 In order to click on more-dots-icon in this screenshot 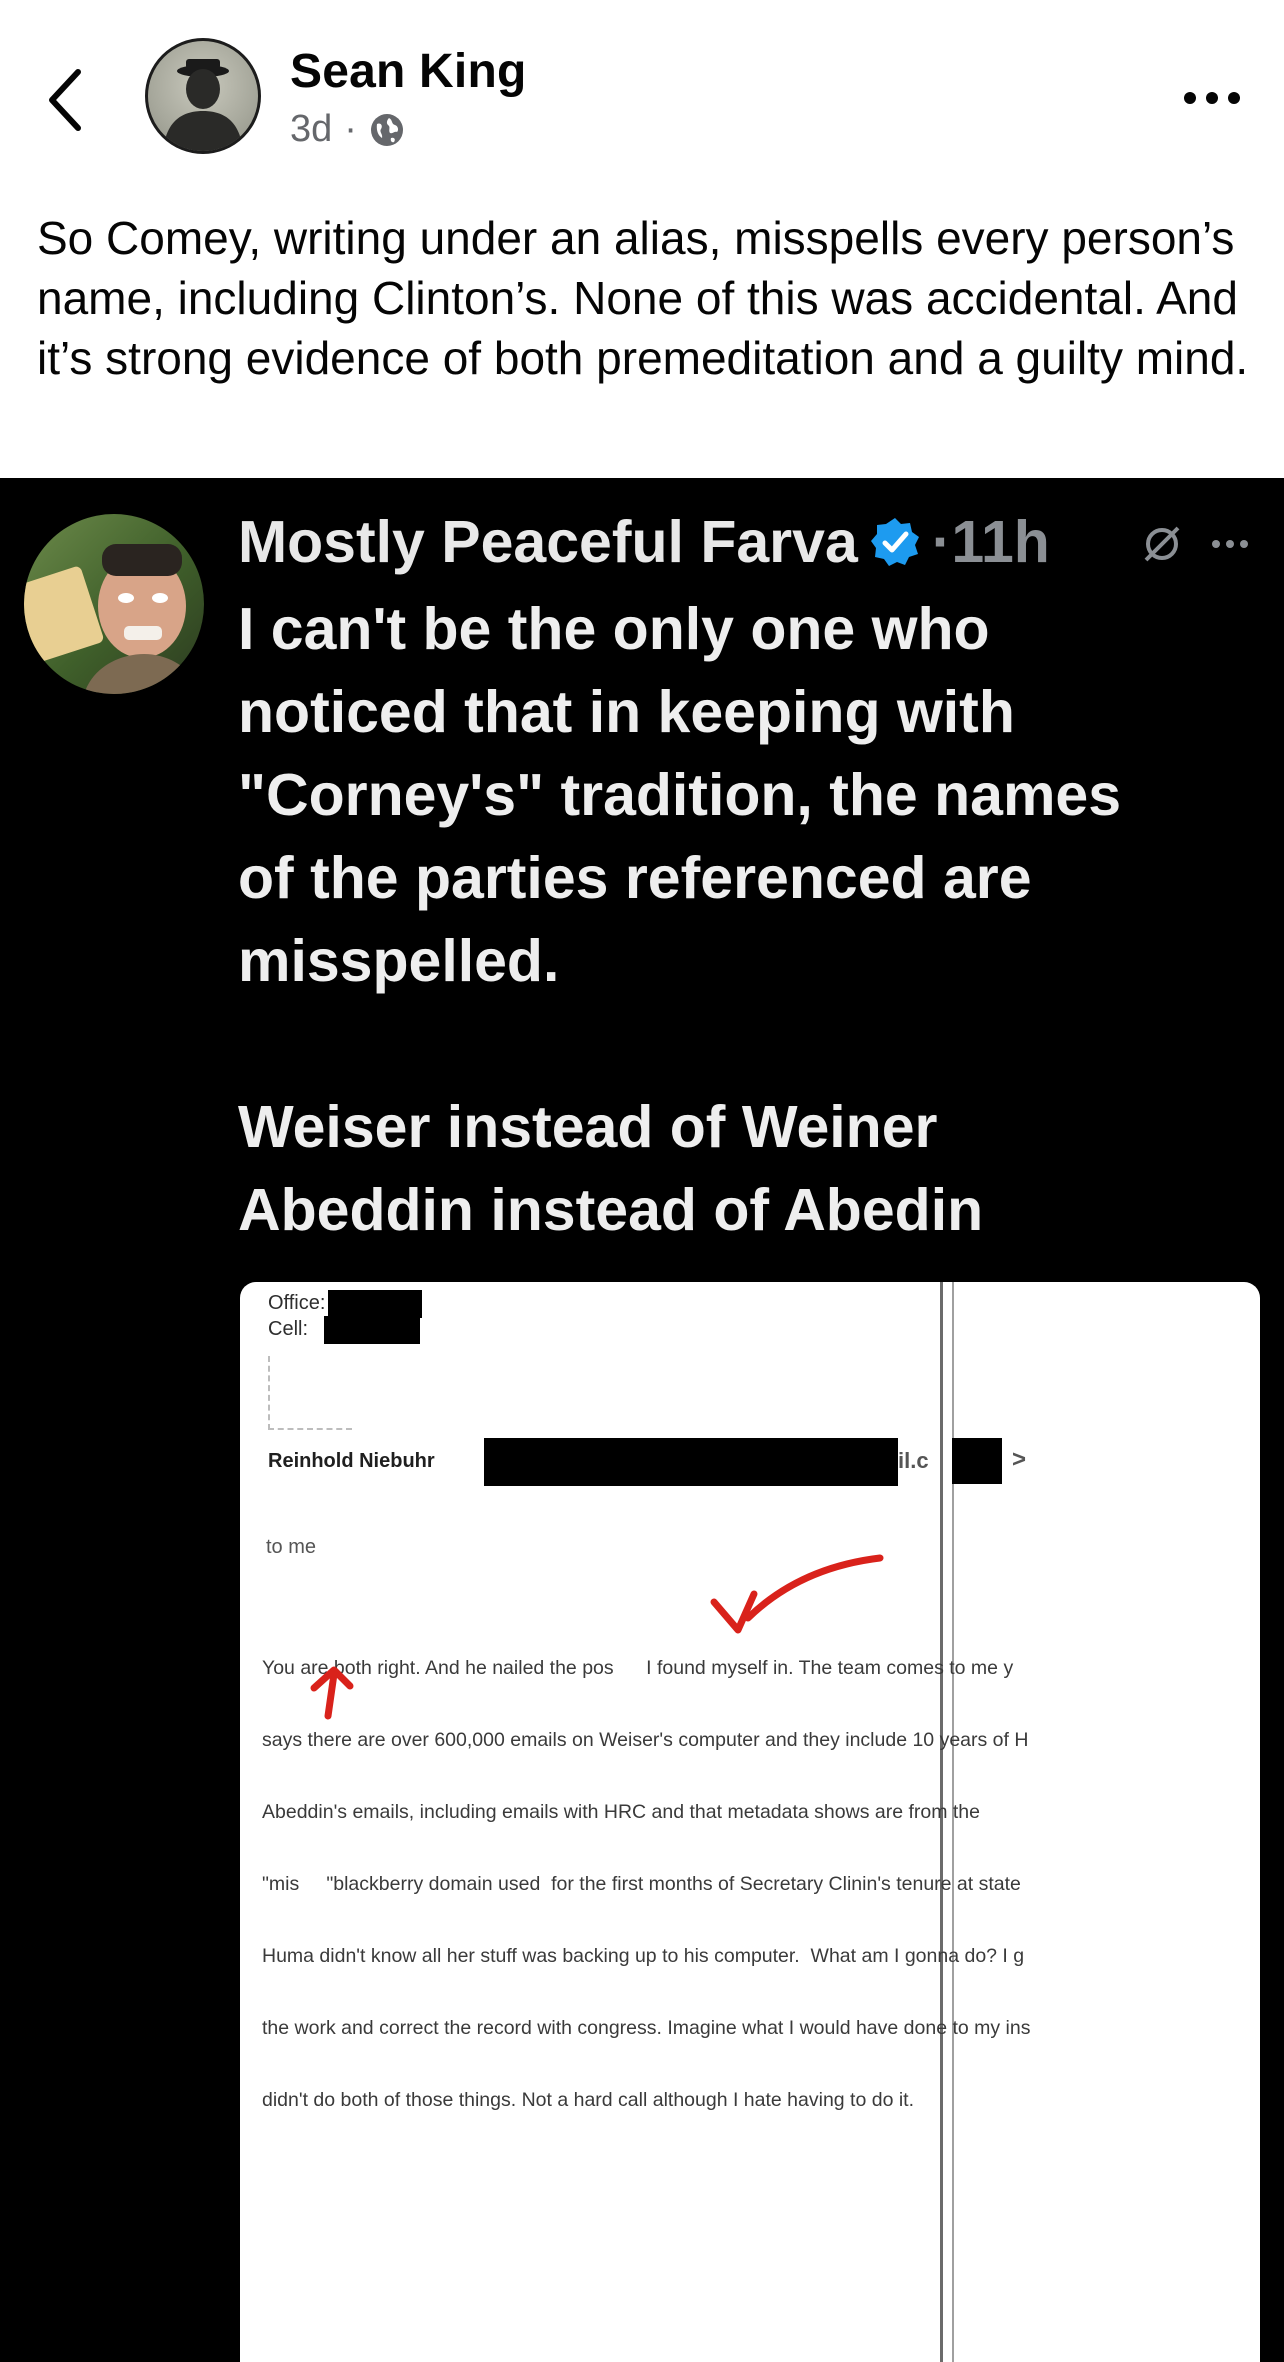, I will do `click(1212, 98)`.